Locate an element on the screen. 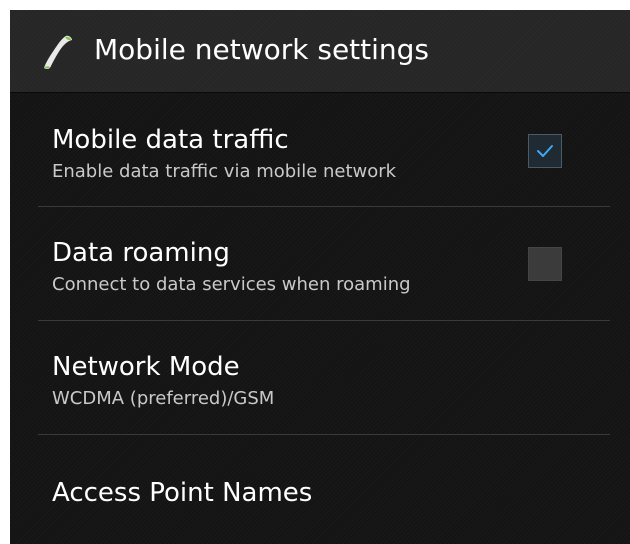  data-roaming-checkbox is located at coordinates (545, 264).